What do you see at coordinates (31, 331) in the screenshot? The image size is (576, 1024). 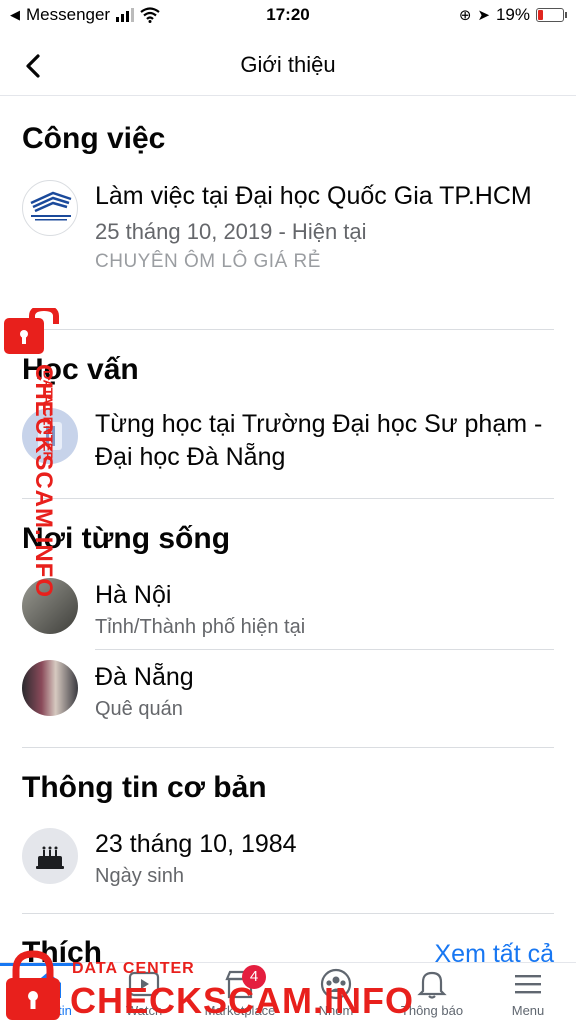 I see `watermark-lock-icon` at bounding box center [31, 331].